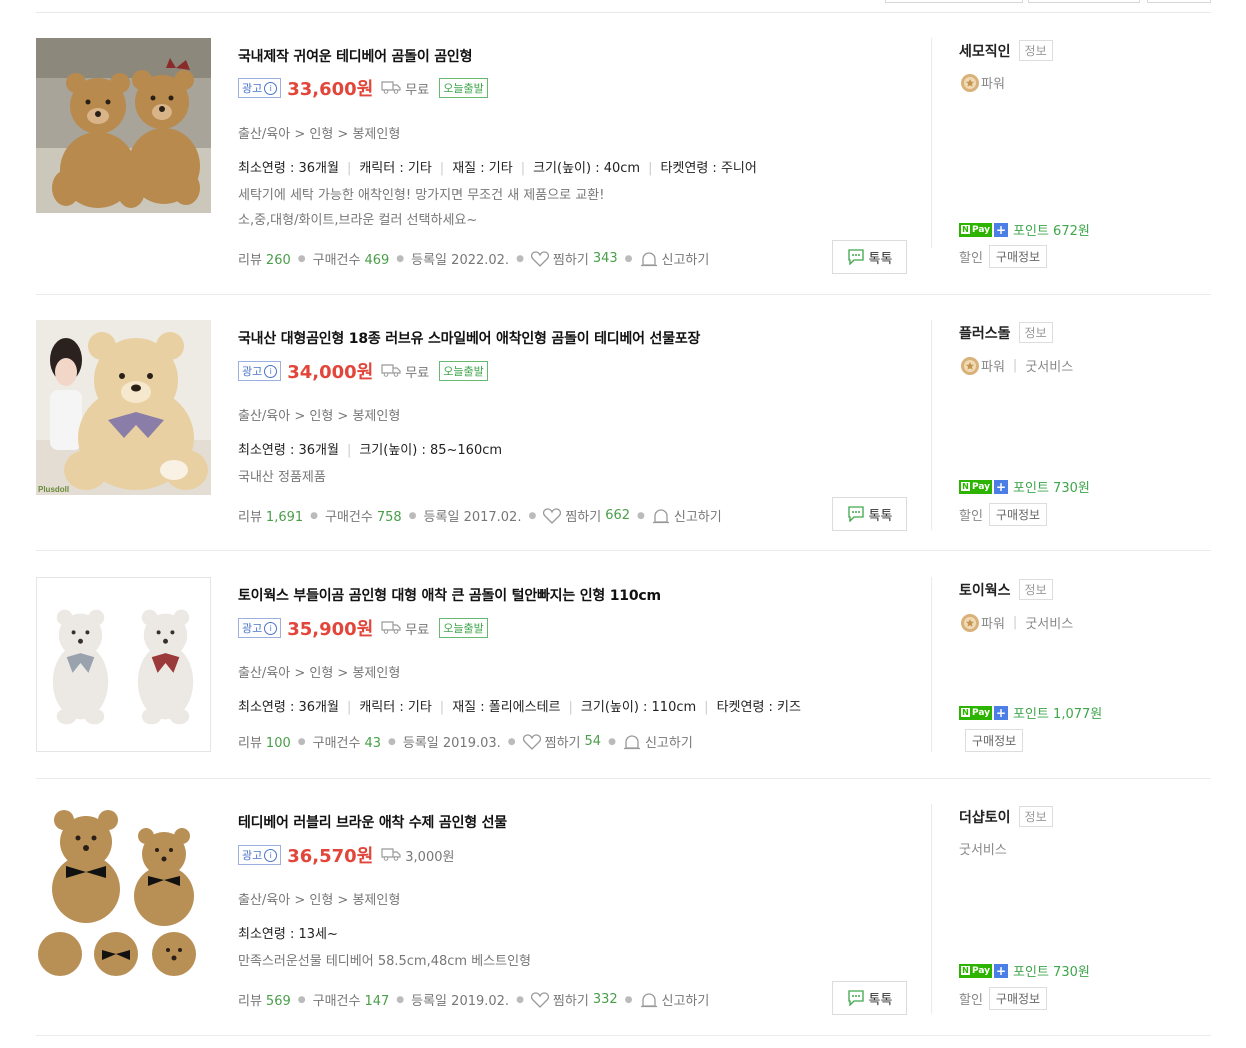 This screenshot has height=1048, width=1246. I want to click on registered-date: 등록일 2019.03., so click(451, 743).